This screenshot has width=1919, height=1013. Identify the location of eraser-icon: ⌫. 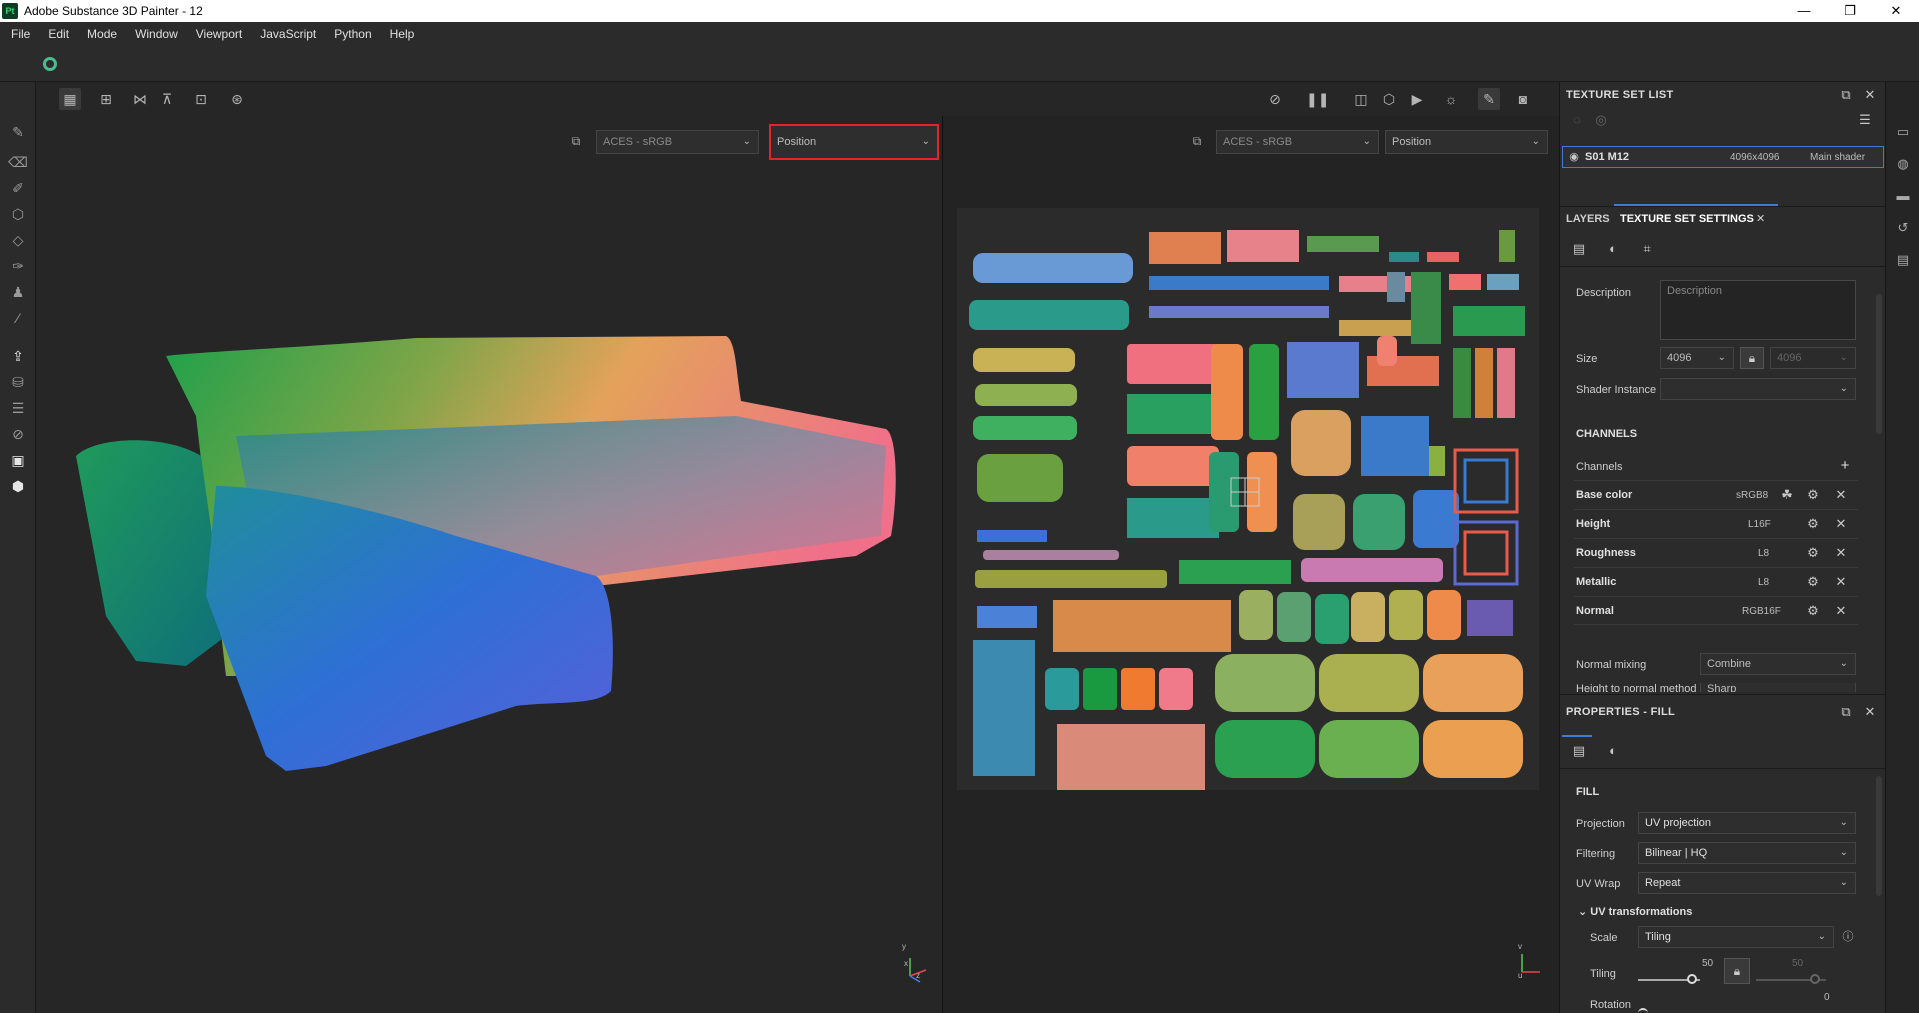
(18, 162).